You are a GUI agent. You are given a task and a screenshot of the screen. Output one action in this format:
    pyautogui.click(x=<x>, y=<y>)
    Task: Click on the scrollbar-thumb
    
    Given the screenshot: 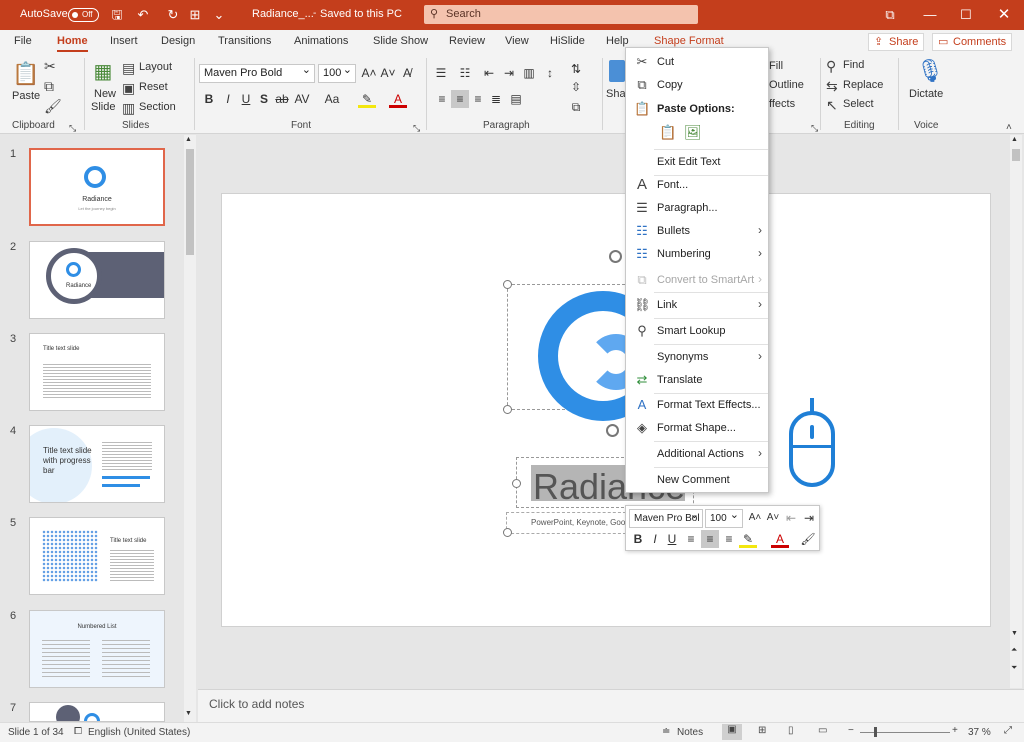 What is the action you would take?
    pyautogui.click(x=1016, y=155)
    